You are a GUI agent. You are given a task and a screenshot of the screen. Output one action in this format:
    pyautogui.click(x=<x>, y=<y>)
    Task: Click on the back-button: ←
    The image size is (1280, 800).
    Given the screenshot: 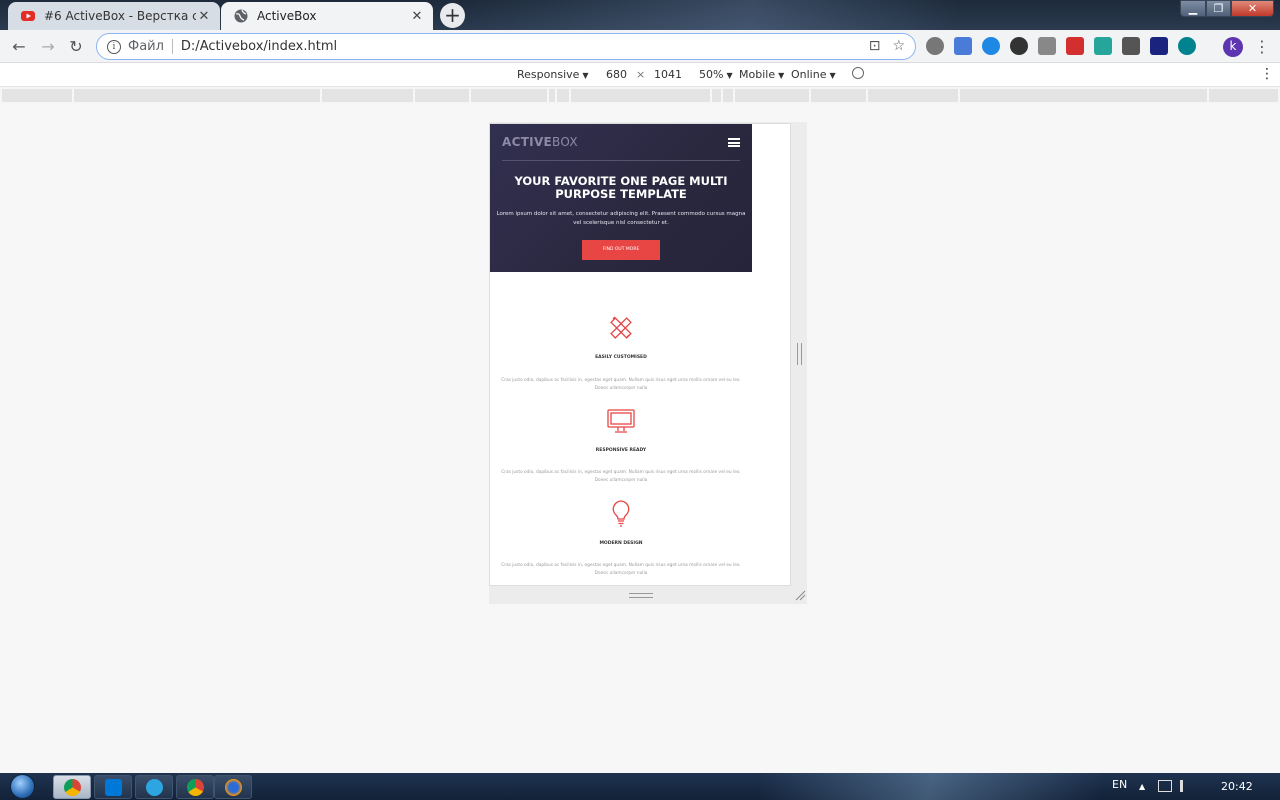 What is the action you would take?
    pyautogui.click(x=19, y=47)
    